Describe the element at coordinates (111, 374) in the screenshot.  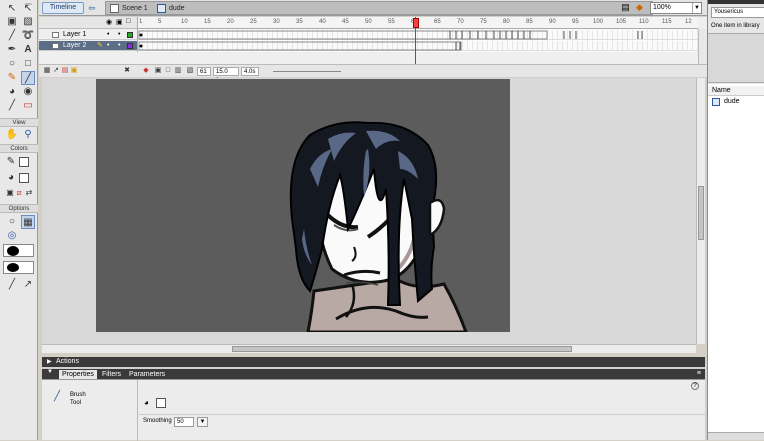
I see `tab-filters: Filters` at that location.